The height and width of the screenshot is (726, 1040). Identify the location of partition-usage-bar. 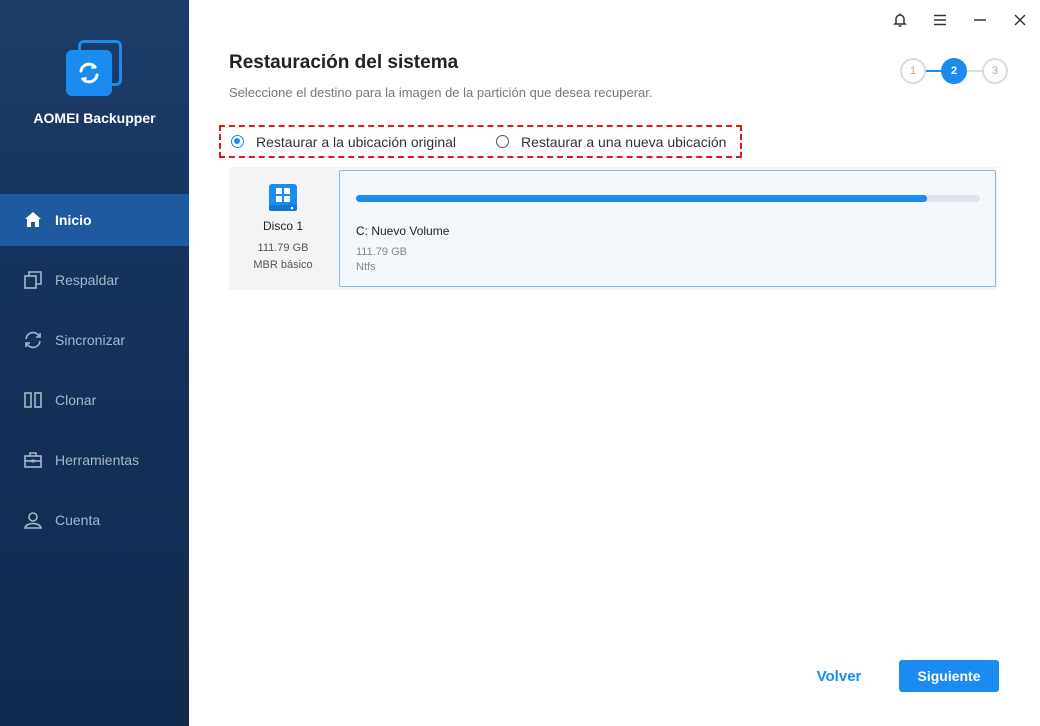
(668, 198).